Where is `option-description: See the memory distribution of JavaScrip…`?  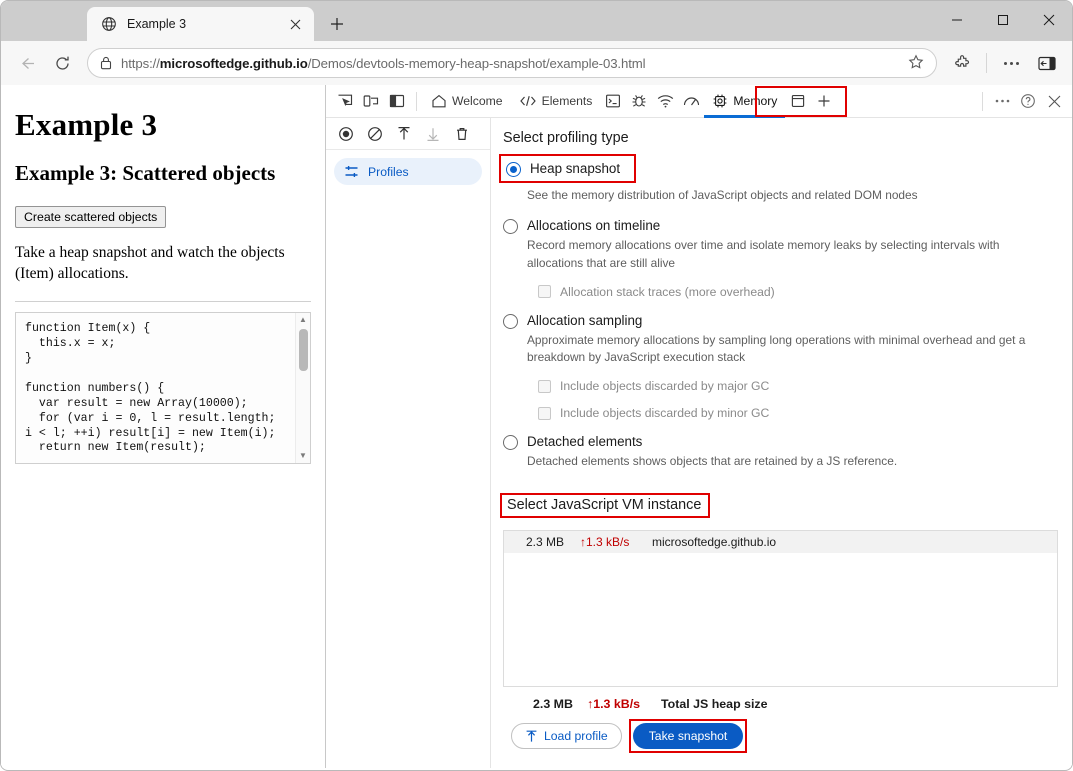
option-description: See the memory distribution of JavaScrip… is located at coordinates (722, 195).